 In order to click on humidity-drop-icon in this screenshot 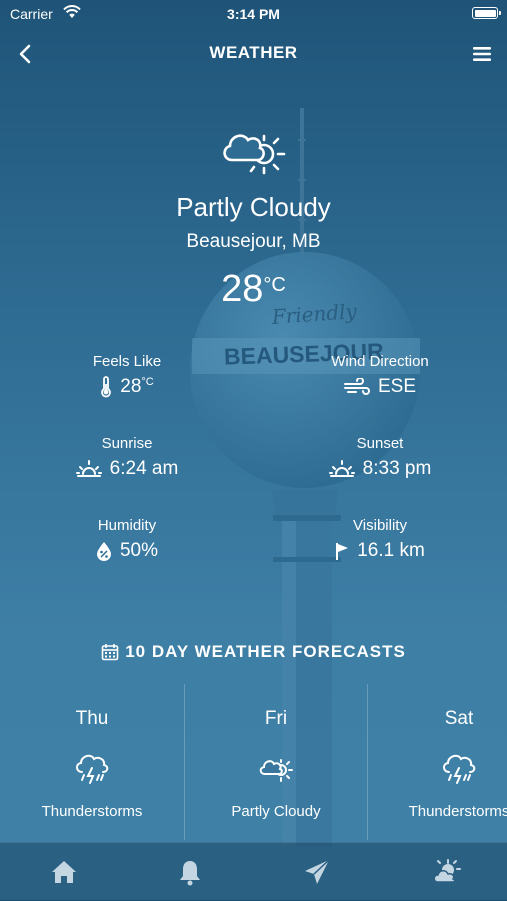, I will do `click(103, 551)`.